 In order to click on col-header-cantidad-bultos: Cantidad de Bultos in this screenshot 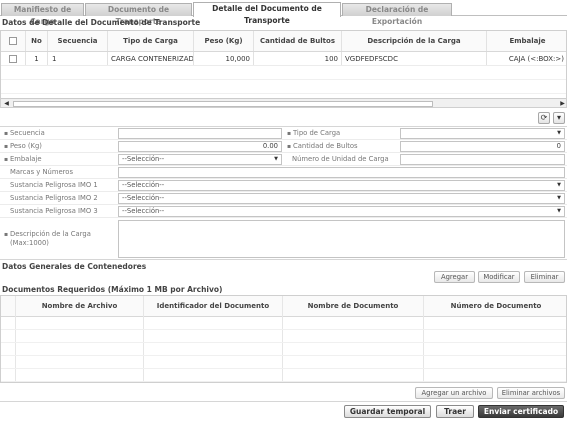, I will do `click(298, 41)`.